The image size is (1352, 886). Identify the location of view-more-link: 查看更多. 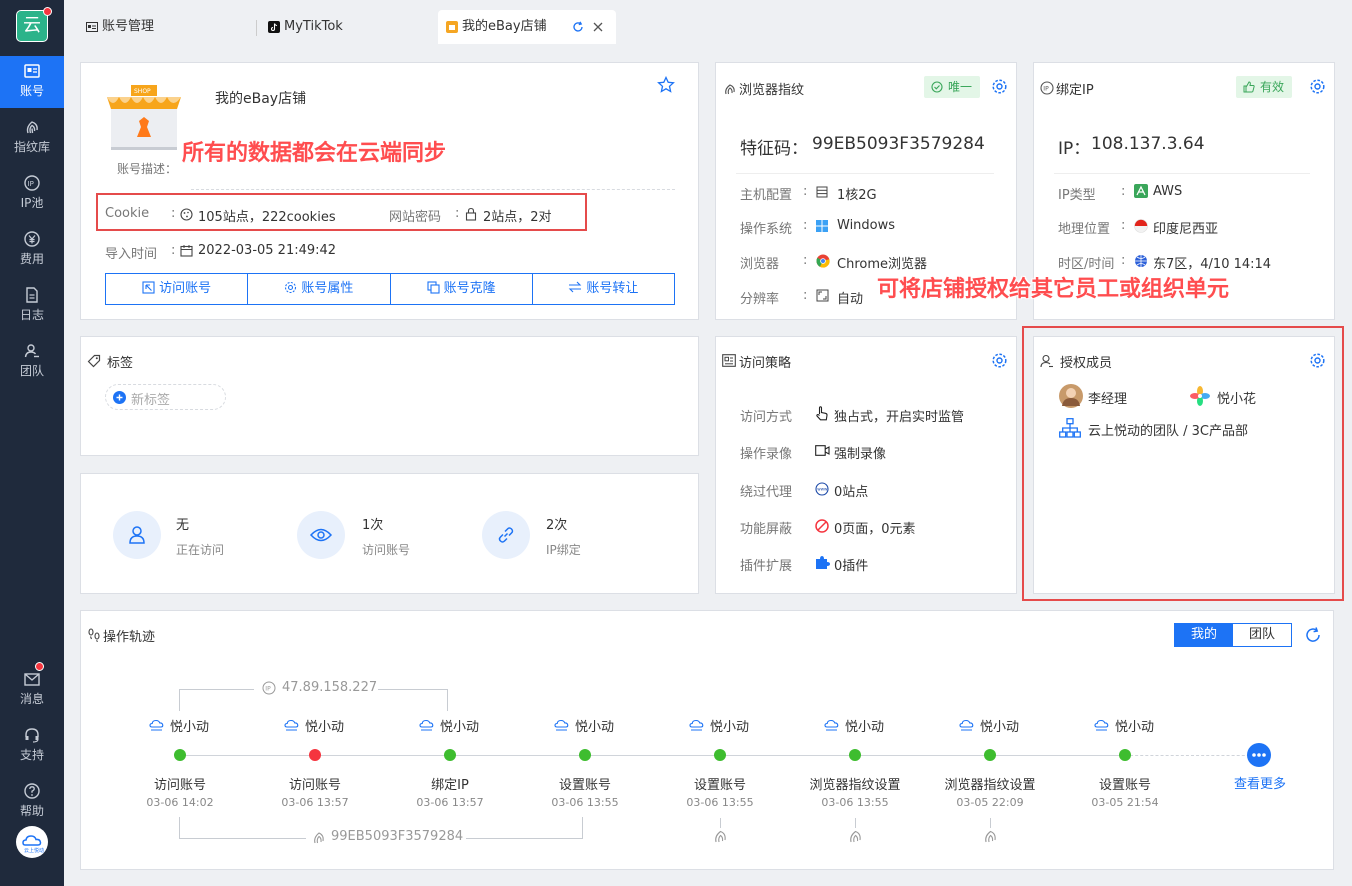
(1260, 782).